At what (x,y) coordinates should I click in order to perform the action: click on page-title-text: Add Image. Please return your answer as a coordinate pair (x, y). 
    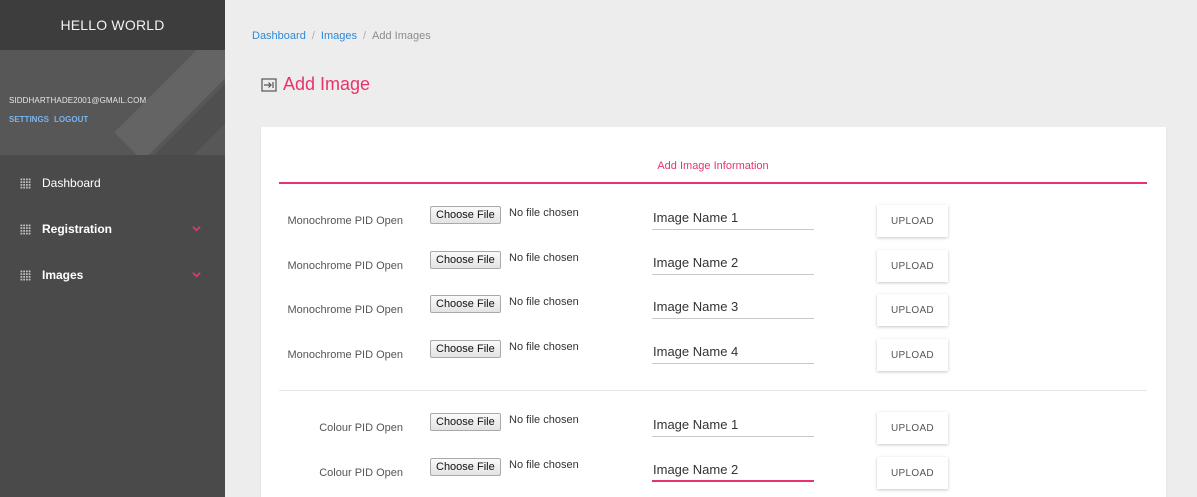
    Looking at the image, I should click on (327, 84).